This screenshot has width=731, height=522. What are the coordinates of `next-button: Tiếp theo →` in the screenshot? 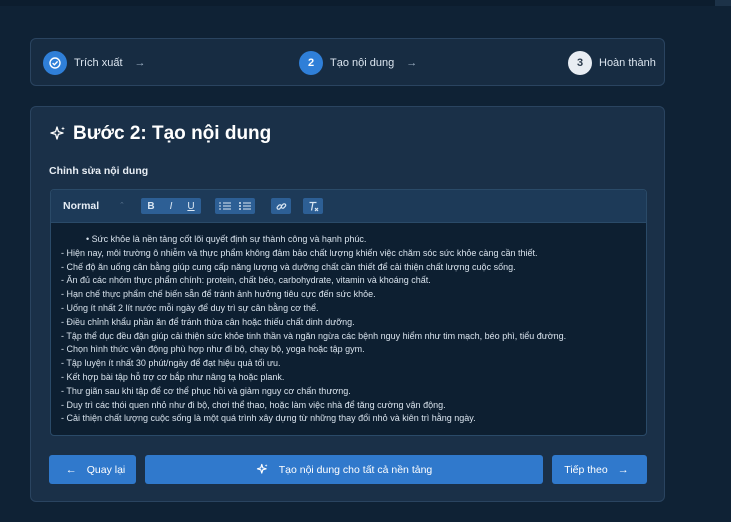 It's located at (599, 469).